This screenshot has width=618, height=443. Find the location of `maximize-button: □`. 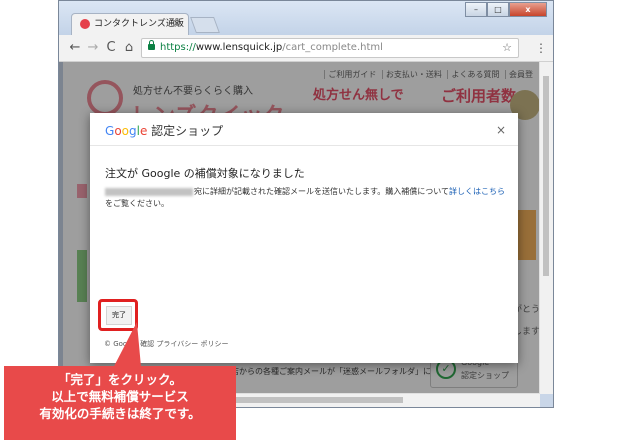

maximize-button: □ is located at coordinates (498, 9).